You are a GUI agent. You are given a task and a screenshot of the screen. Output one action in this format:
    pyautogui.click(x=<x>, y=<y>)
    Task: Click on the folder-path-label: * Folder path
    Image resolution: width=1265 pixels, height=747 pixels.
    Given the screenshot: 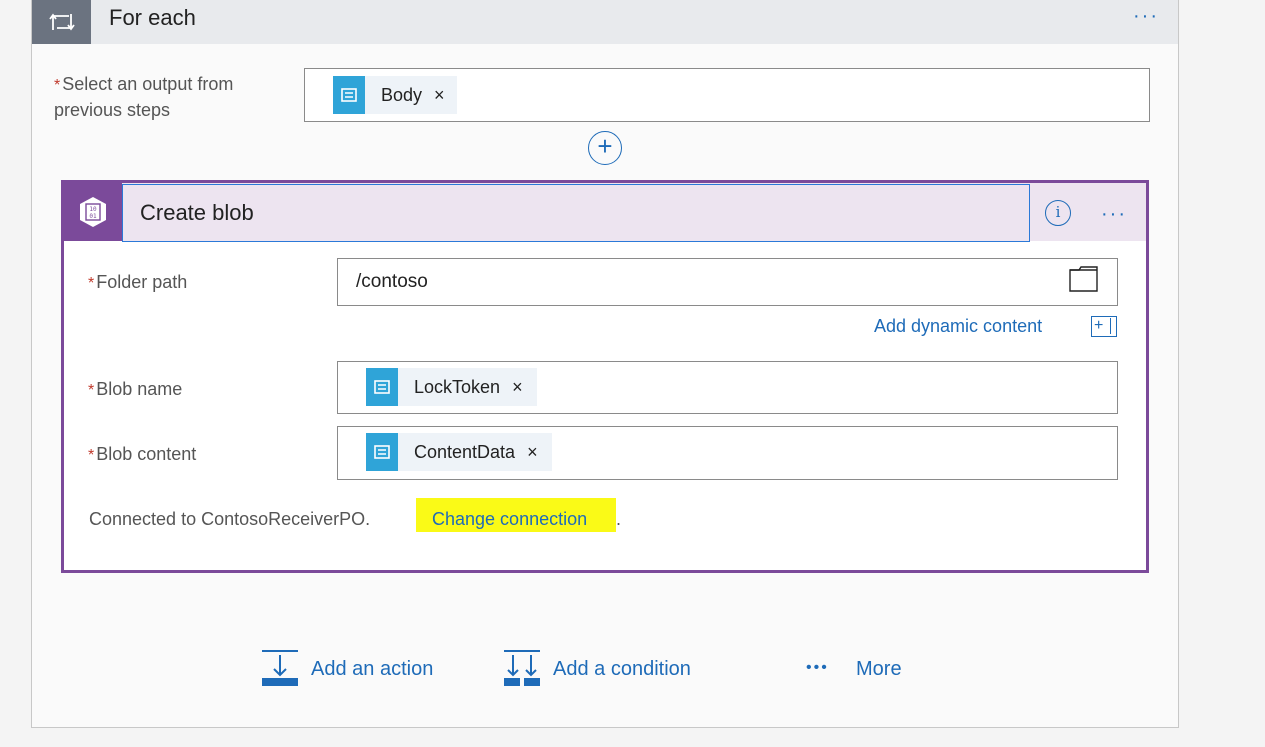 What is the action you would take?
    pyautogui.click(x=137, y=283)
    